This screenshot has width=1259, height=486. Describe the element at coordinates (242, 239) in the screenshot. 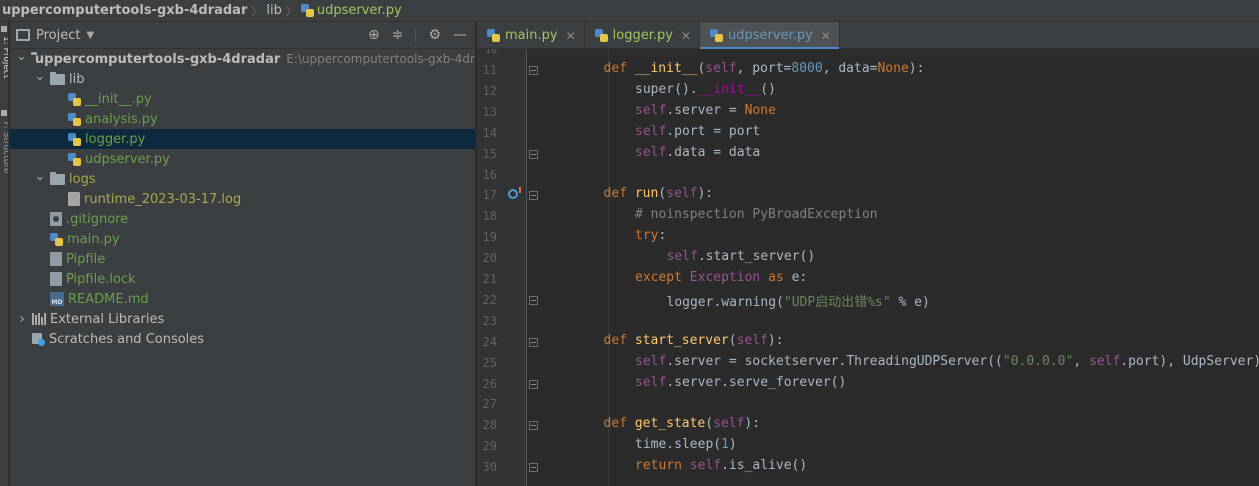

I see `tree-item: main.py` at that location.